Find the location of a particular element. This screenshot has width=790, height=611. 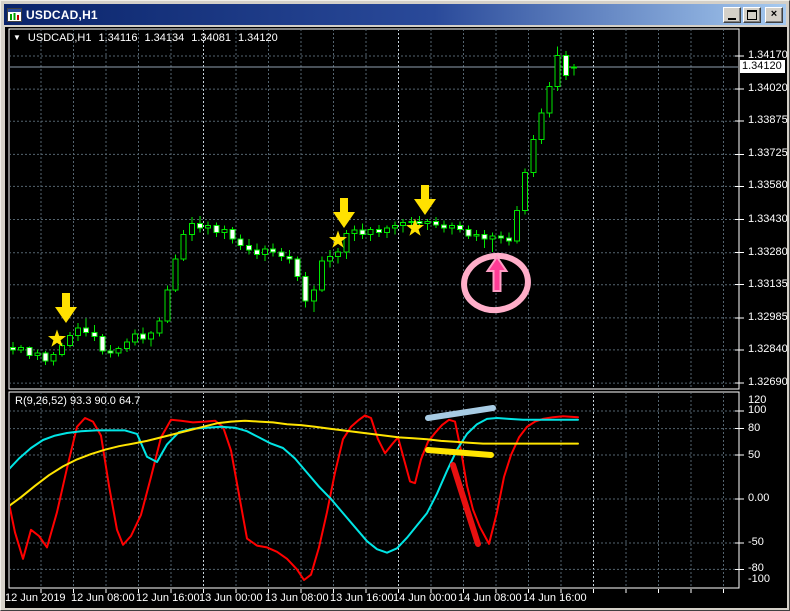

time-axis-label: 12 Jun 16:00 is located at coordinates (168, 598).